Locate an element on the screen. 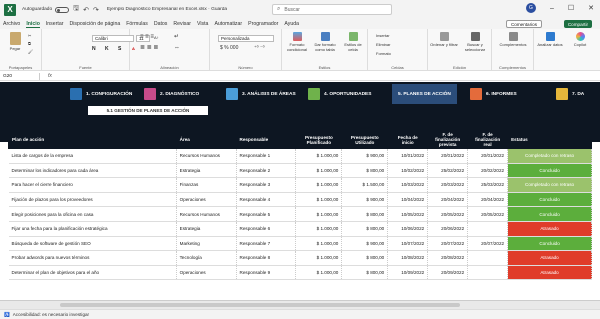 The width and height of the screenshot is (600, 319). close-icon: ✕ is located at coordinates (591, 8).